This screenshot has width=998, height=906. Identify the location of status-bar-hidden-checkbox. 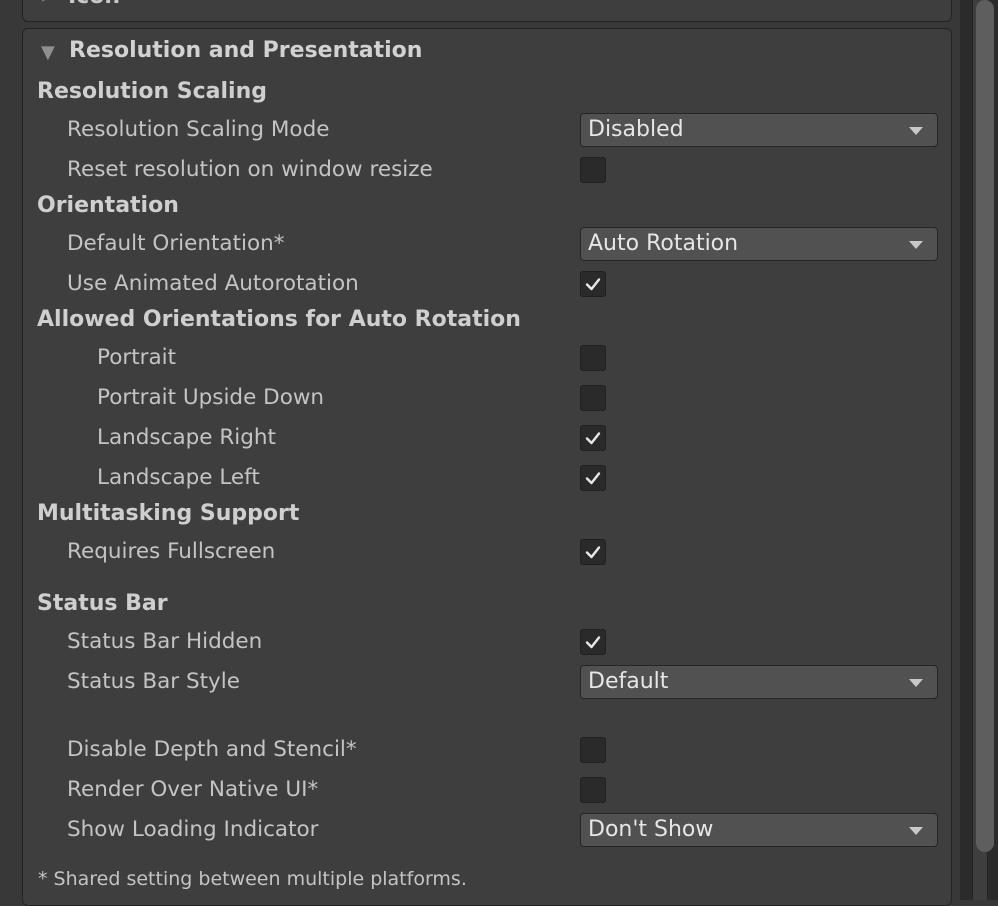
(593, 642).